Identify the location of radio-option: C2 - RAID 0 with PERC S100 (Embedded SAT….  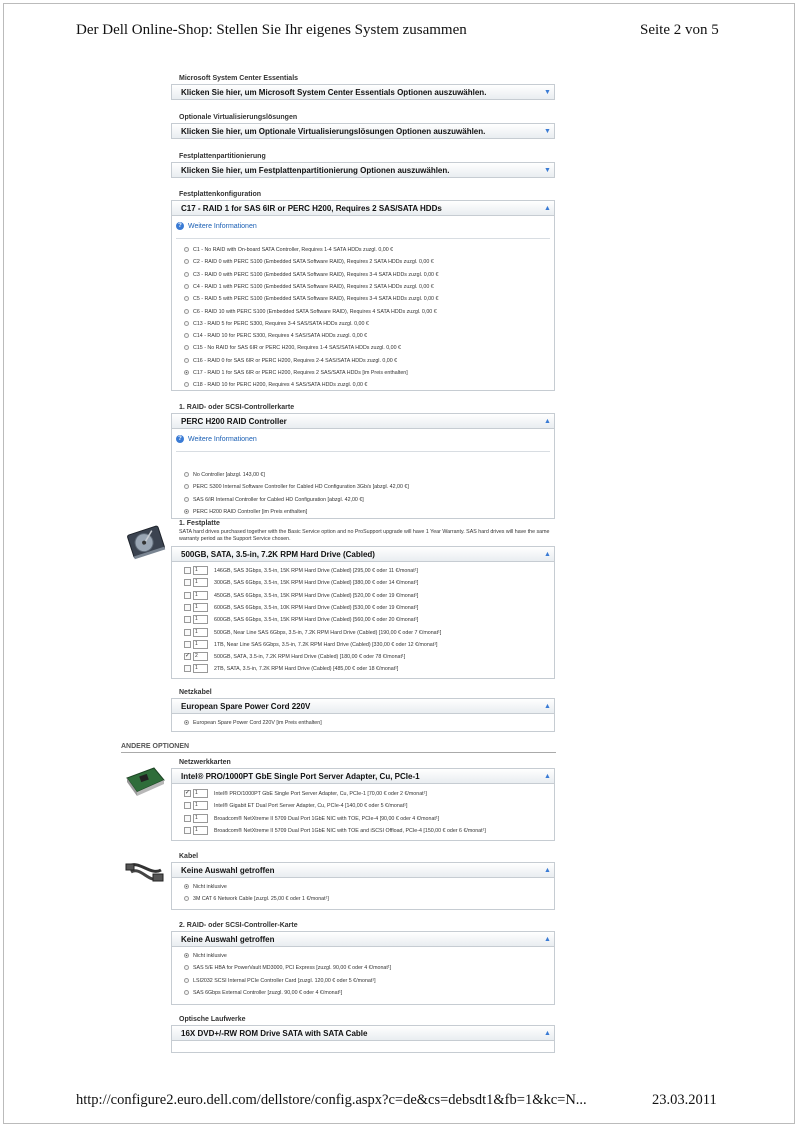
(309, 262).